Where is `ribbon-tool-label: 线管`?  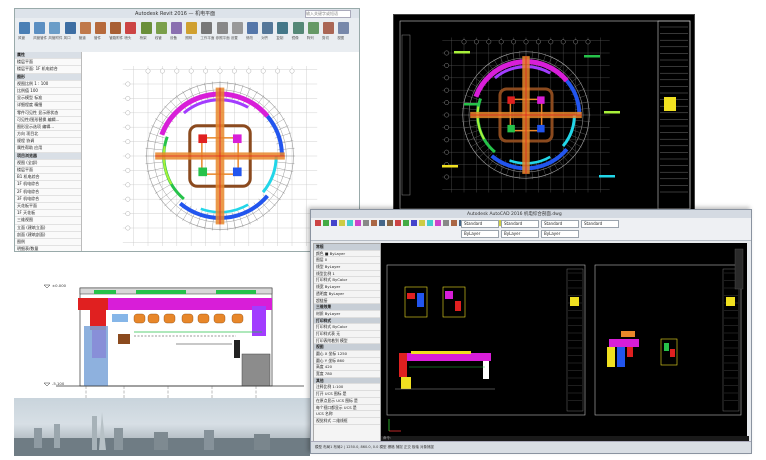 ribbon-tool-label: 线管 is located at coordinates (158, 38).